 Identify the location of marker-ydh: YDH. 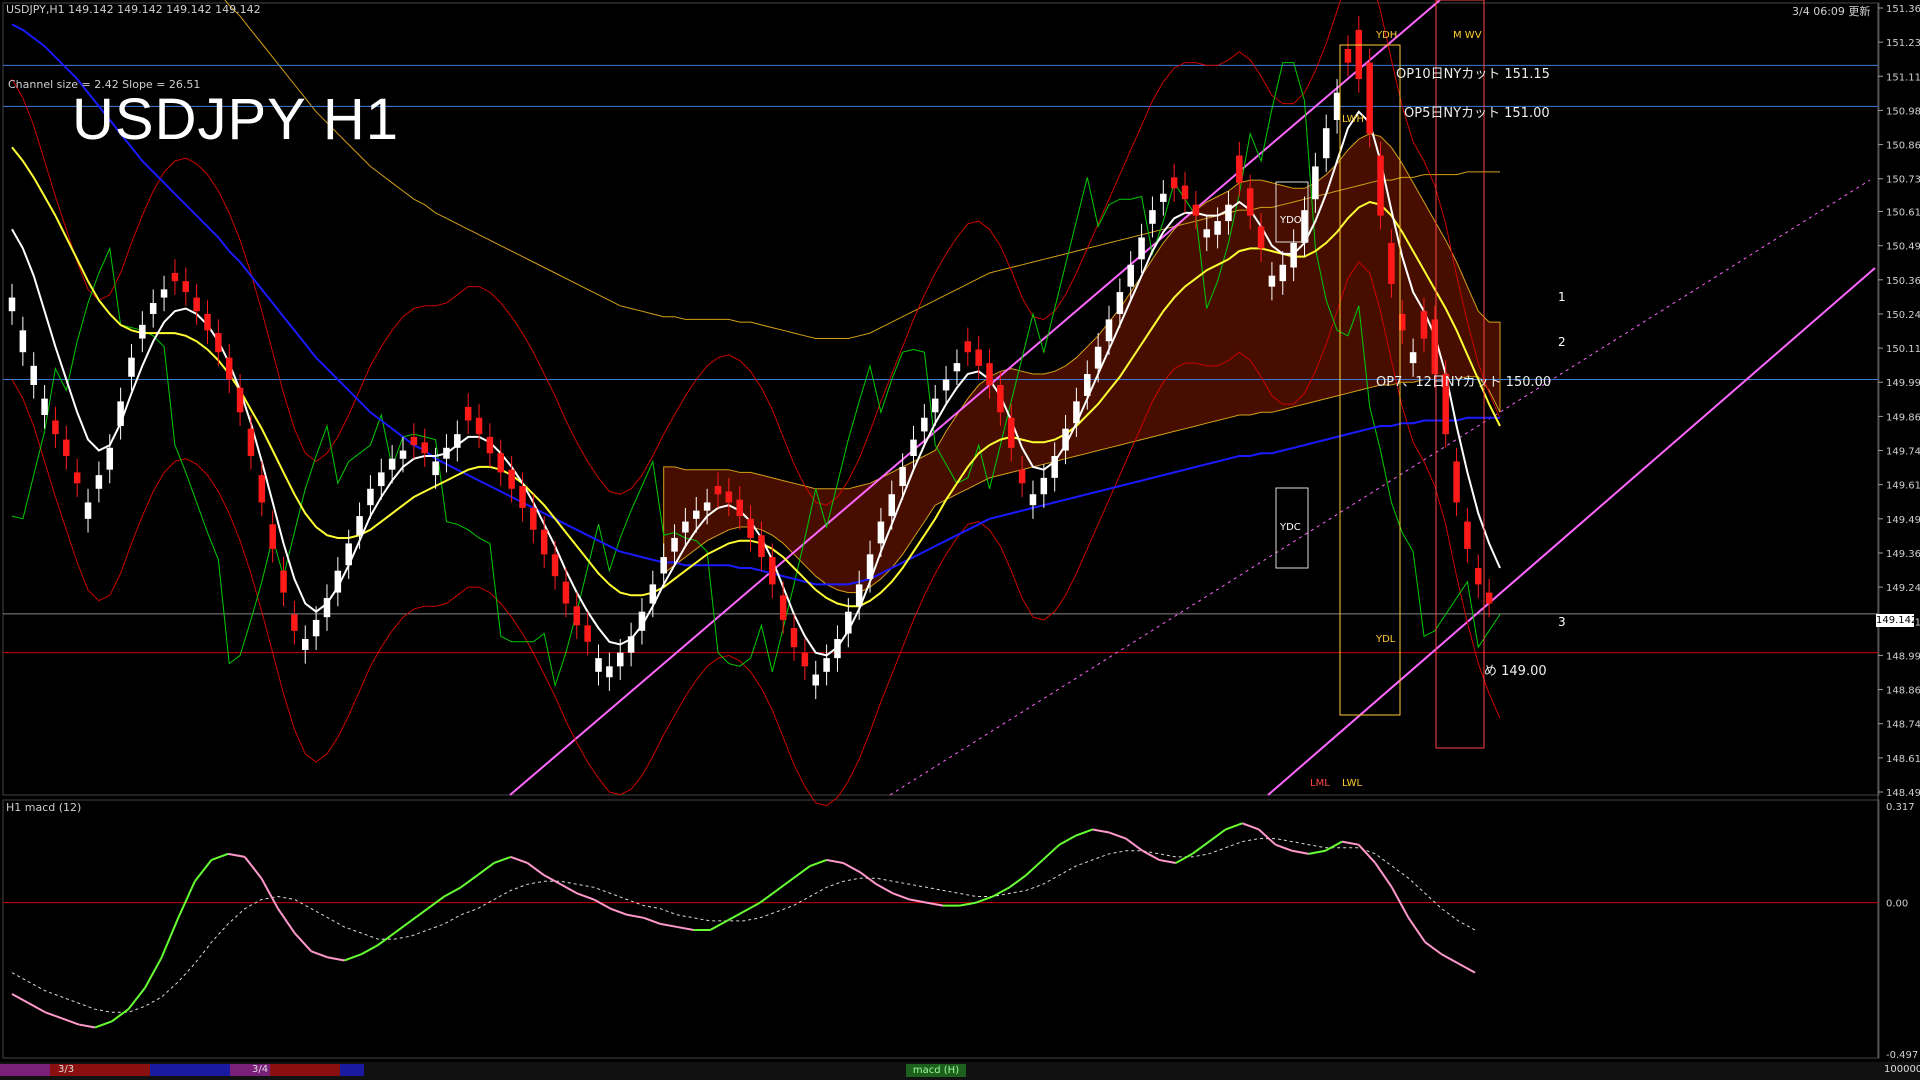
(1387, 35).